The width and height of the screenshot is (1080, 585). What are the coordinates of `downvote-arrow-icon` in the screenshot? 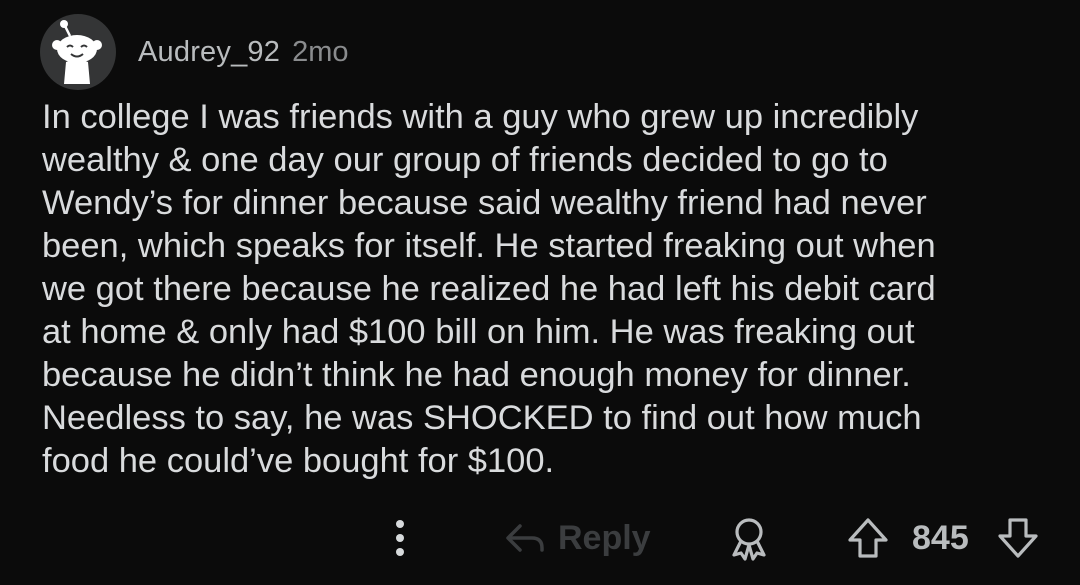 It's located at (1018, 538).